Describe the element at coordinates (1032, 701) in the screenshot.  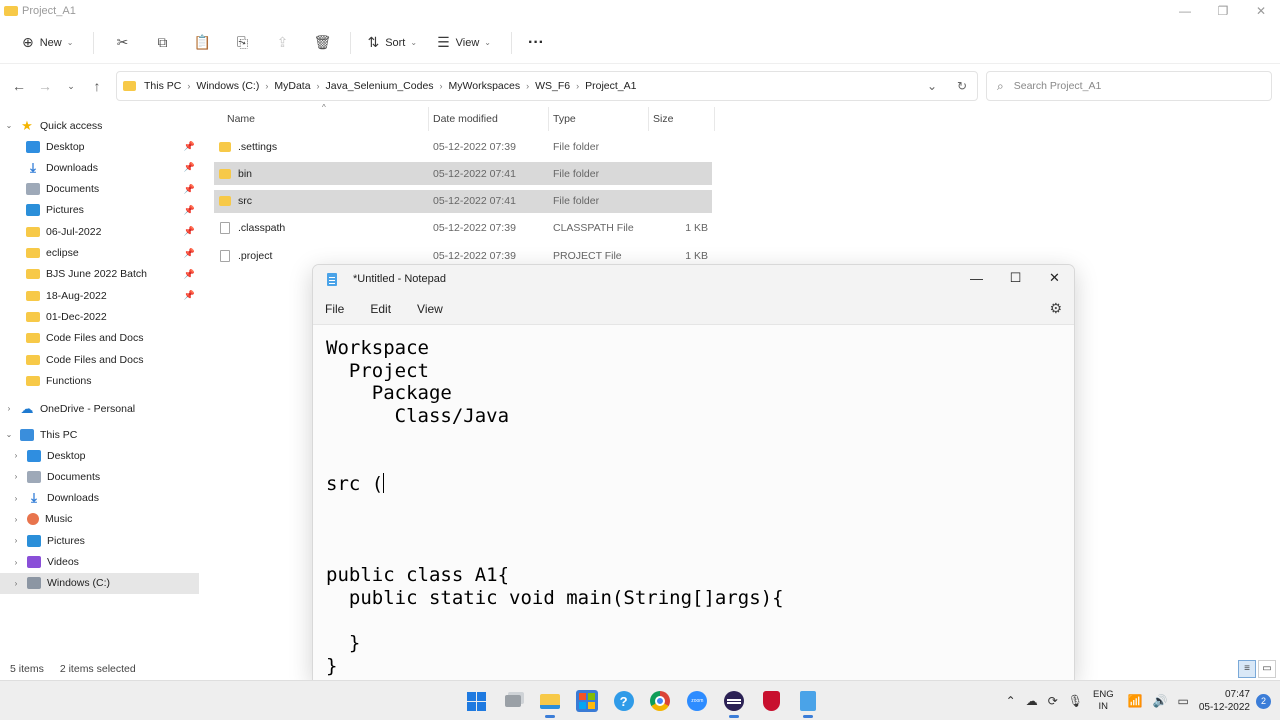
I see `onedrive-tray-icon: ☁` at that location.